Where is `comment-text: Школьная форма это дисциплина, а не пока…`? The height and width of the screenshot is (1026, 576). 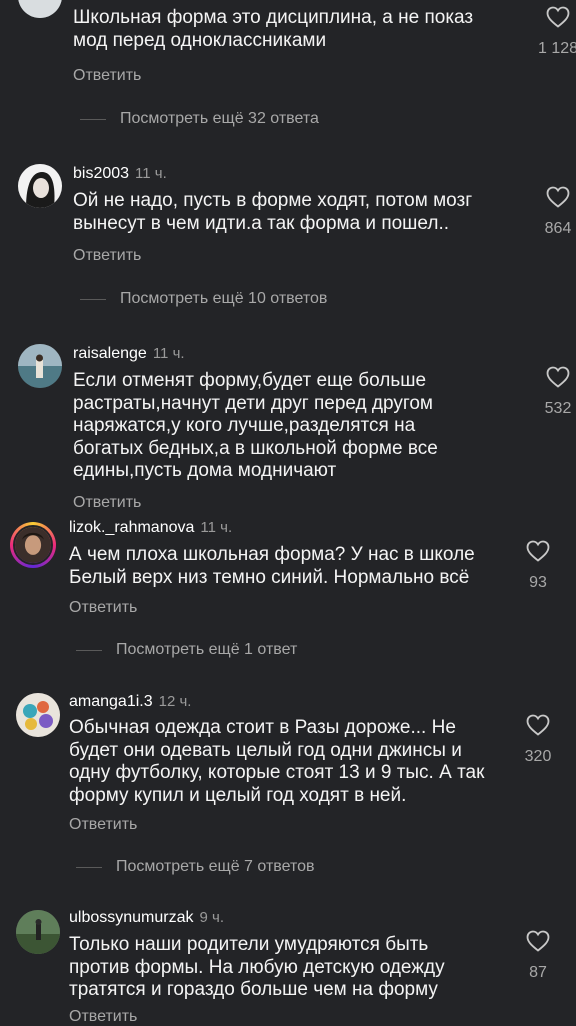
comment-text: Школьная форма это дисциплина, а не пока… is located at coordinates (273, 29).